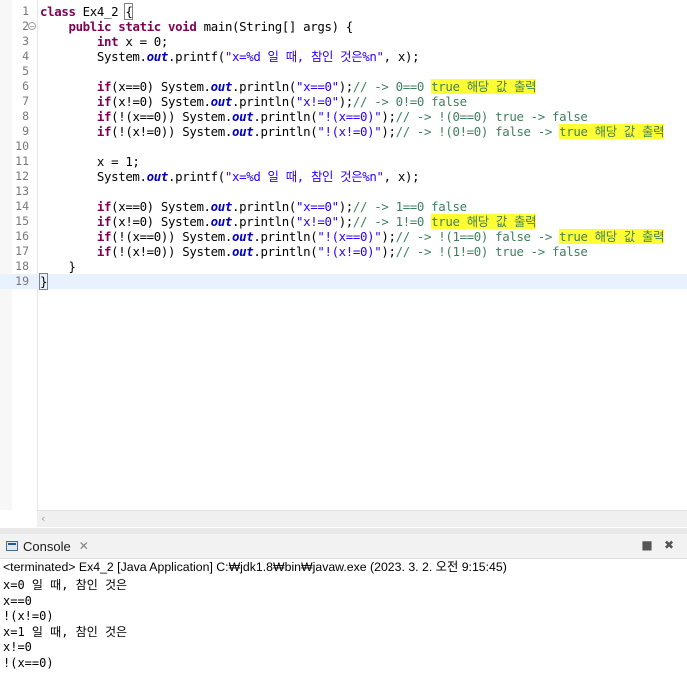  Describe the element at coordinates (343, 146) in the screenshot. I see `code-line: 10` at that location.